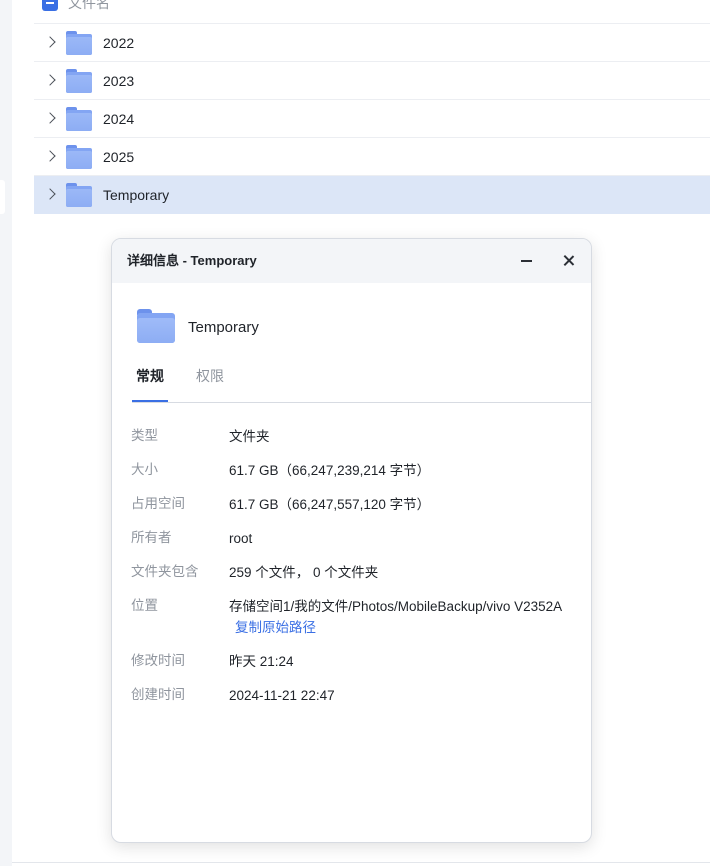  Describe the element at coordinates (356, 514) in the screenshot. I see `property-disk-usage: 占用空间 61.7 GB（66,247,557,120 字节）` at that location.